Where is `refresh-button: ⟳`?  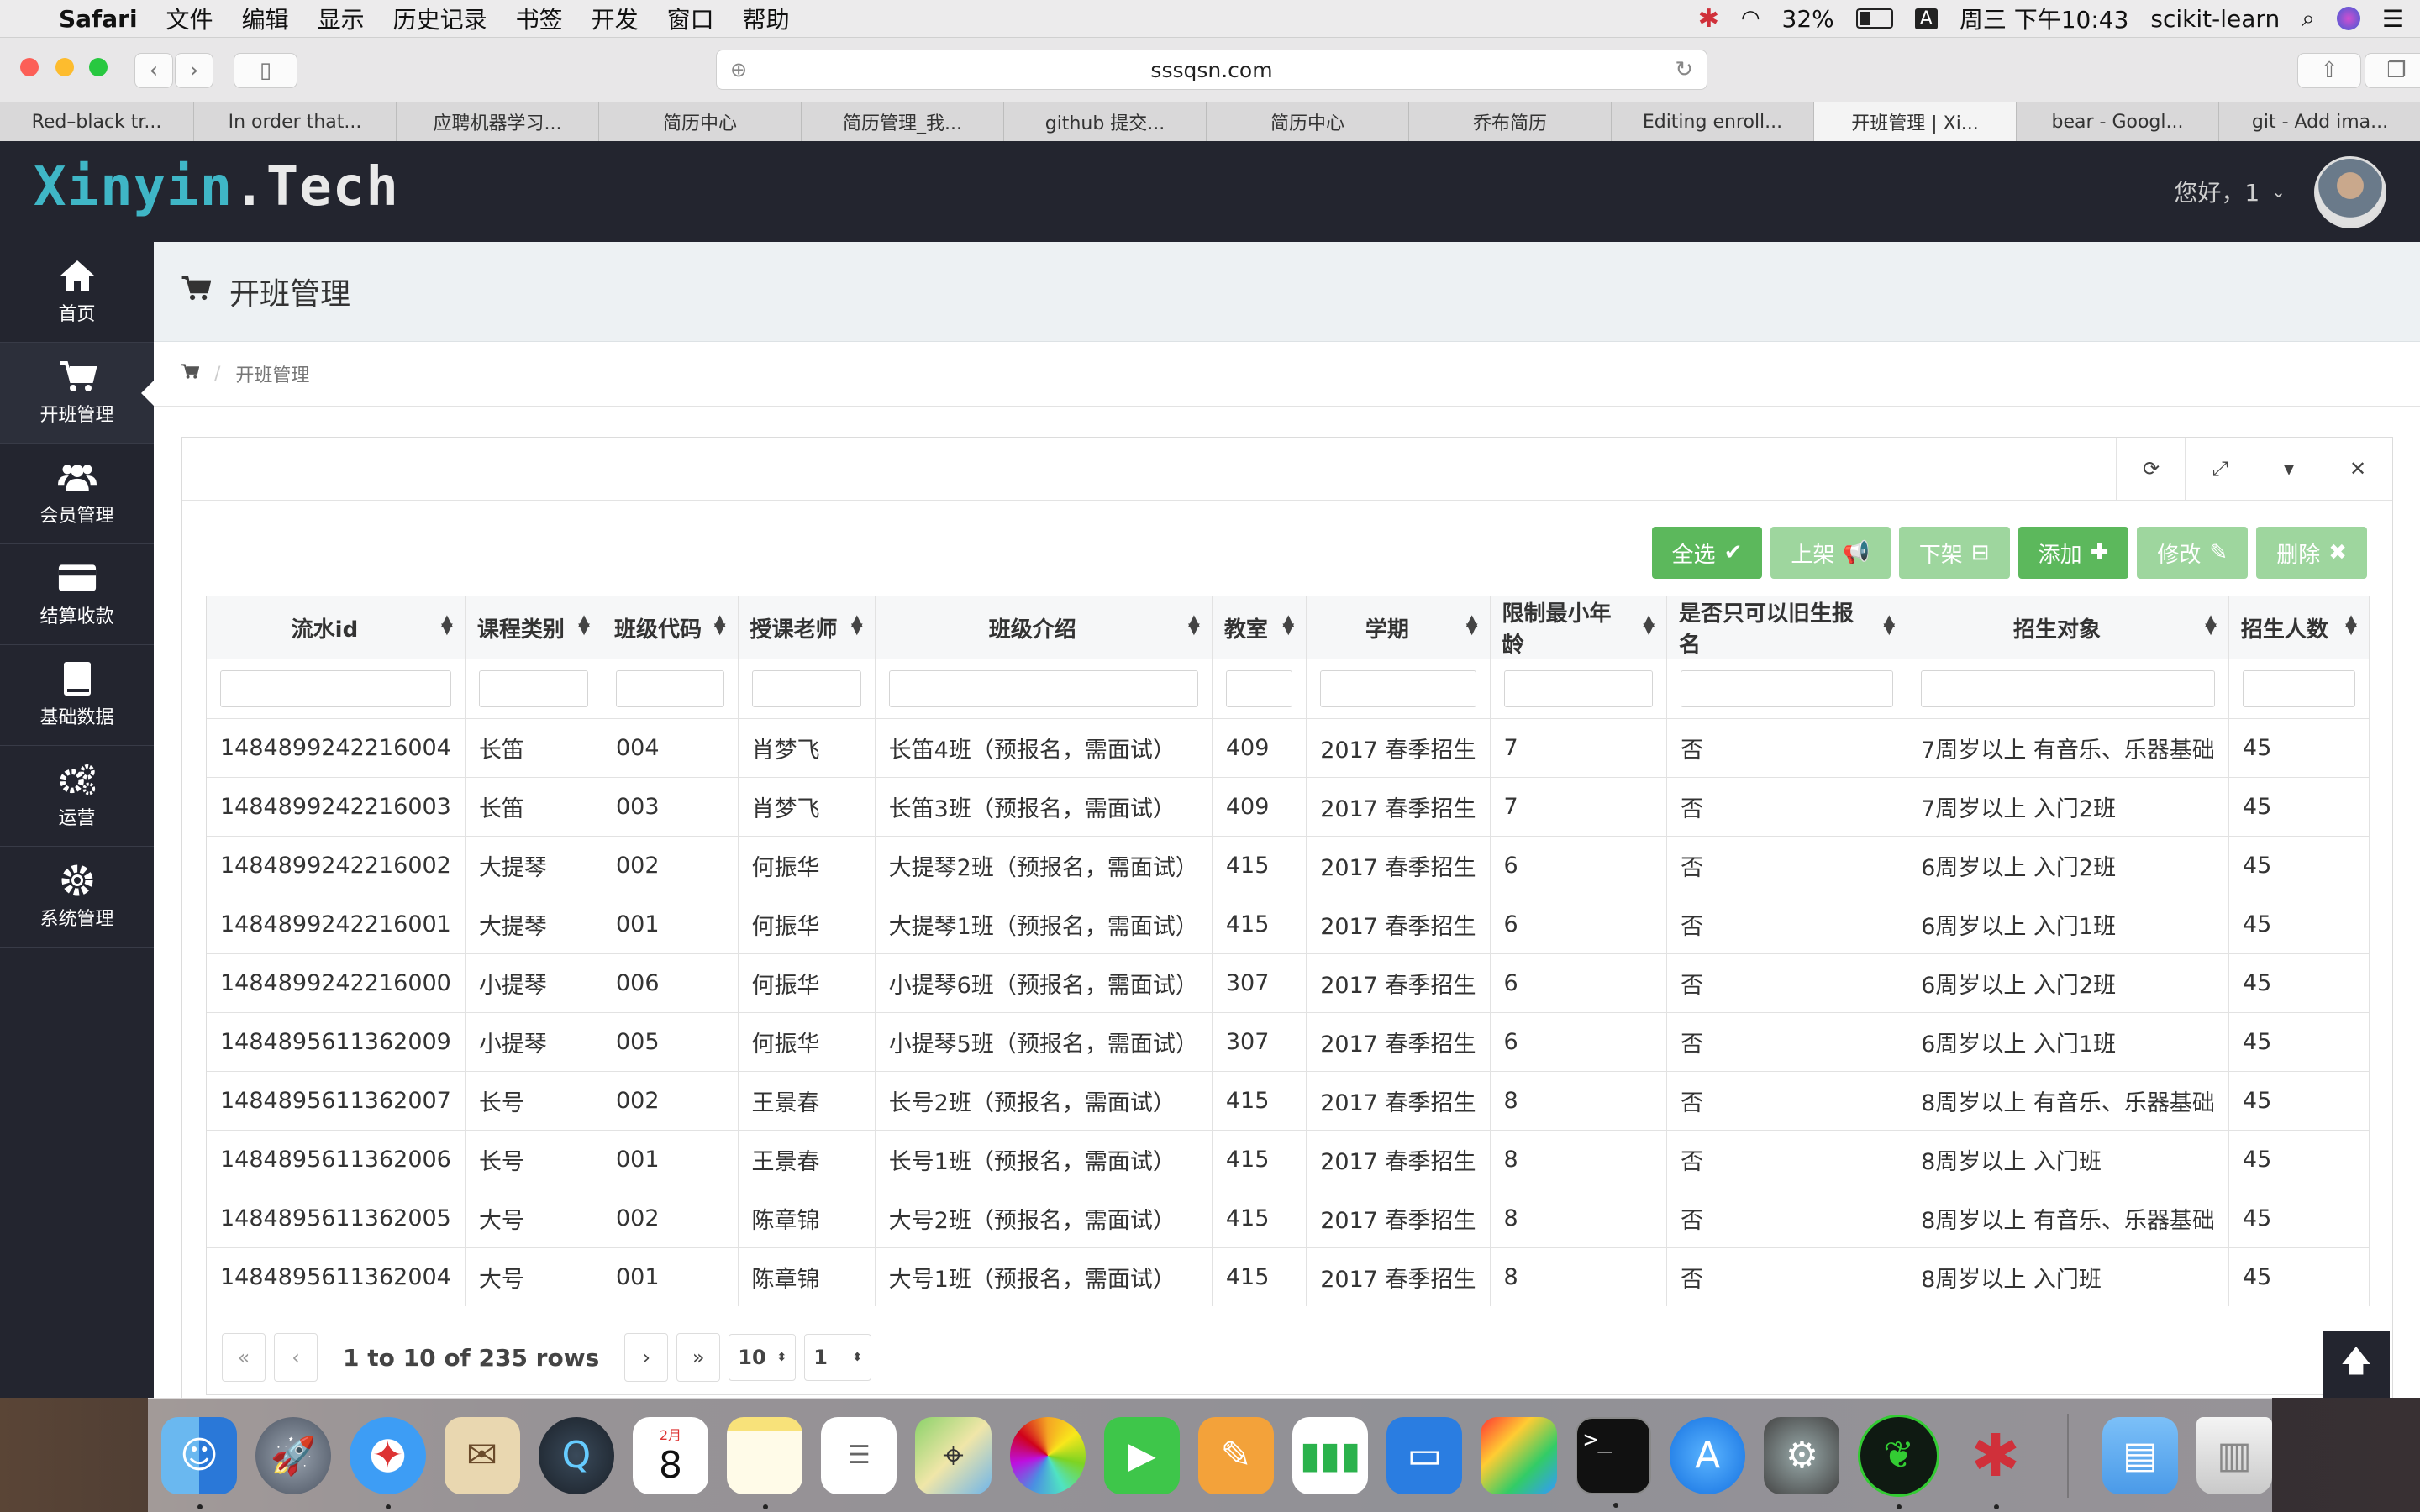
refresh-button: ⟳ is located at coordinates (2151, 469).